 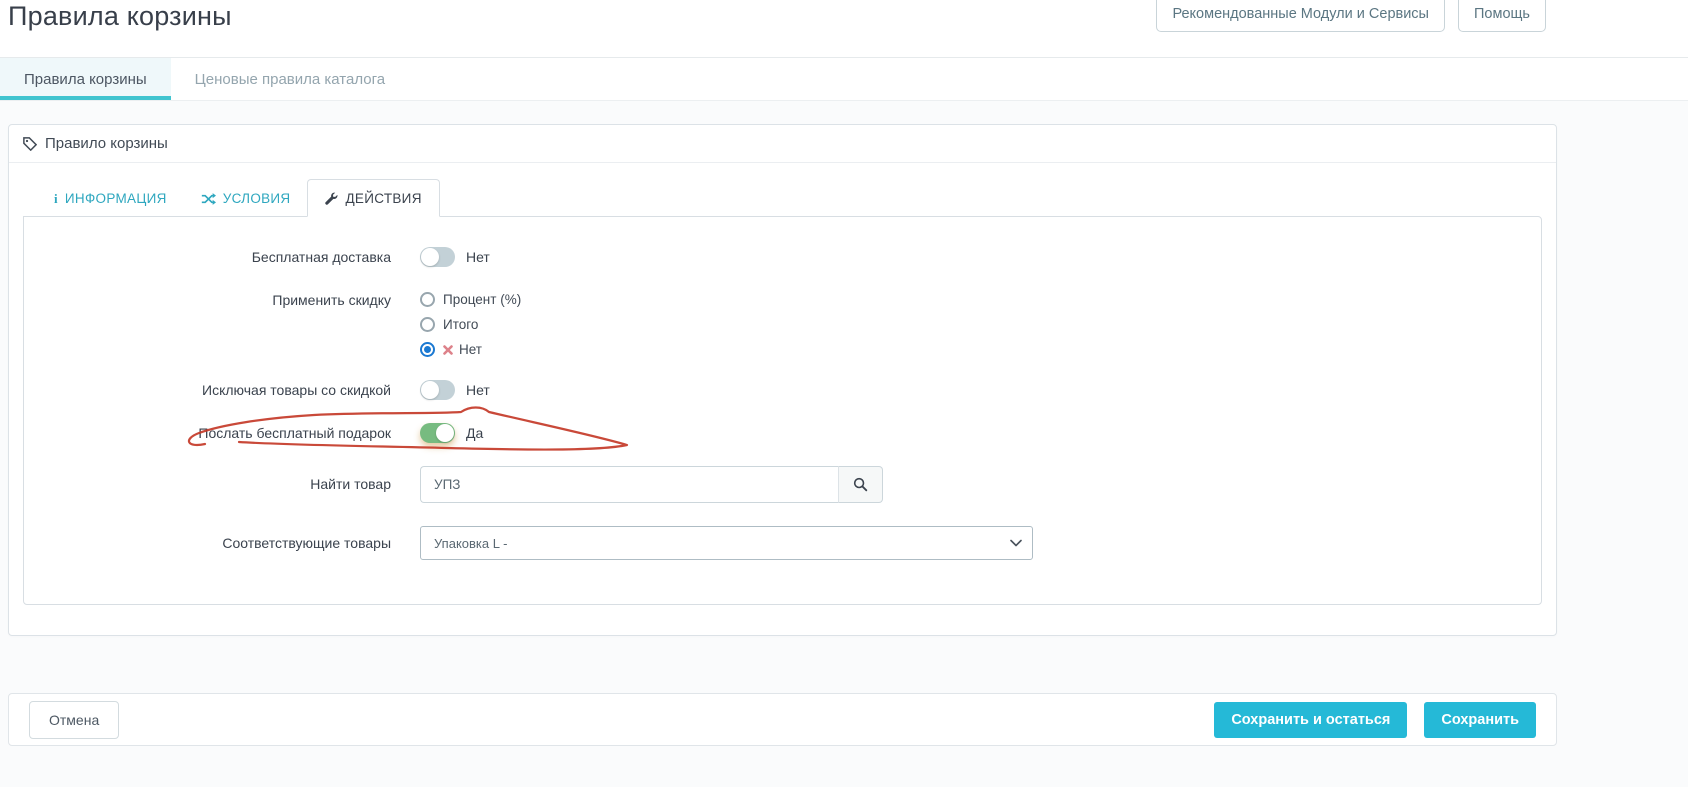 What do you see at coordinates (296, 390) in the screenshot?
I see `exclude-discounted-label: Исключая товары со скидкой` at bounding box center [296, 390].